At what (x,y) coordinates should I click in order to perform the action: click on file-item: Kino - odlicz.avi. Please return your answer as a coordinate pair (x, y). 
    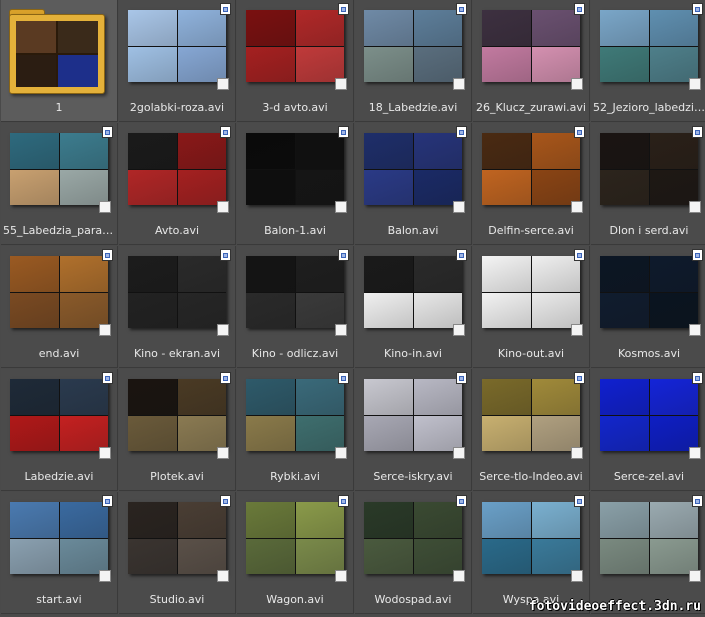
    Looking at the image, I should click on (295, 307).